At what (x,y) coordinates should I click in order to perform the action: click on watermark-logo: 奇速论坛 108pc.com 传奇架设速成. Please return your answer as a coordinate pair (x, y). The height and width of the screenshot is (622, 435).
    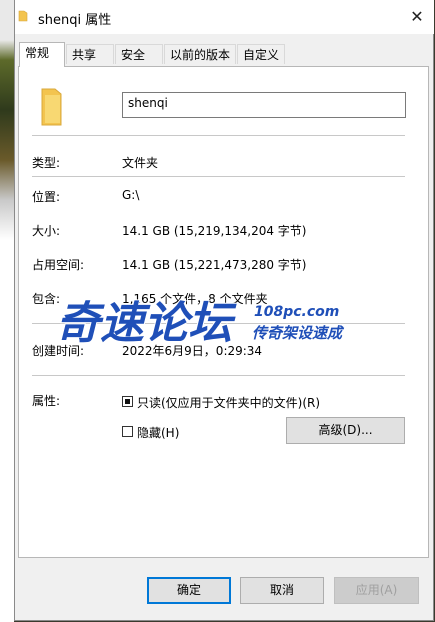
    Looking at the image, I should click on (201, 323).